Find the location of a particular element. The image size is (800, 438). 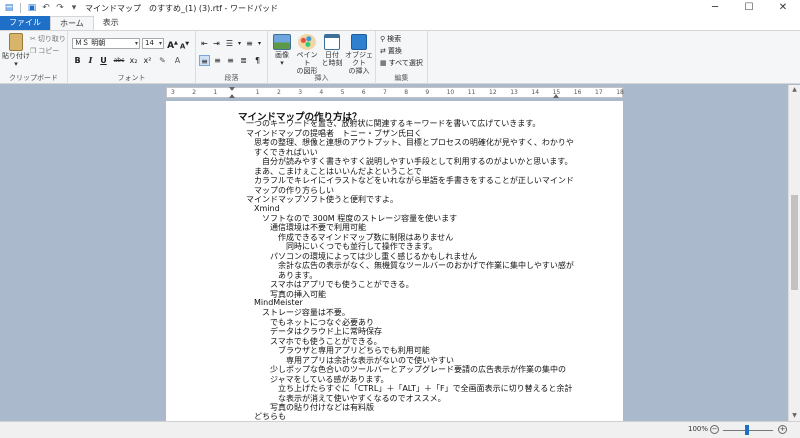

replace-button: ⇄ 置換 is located at coordinates (391, 51).